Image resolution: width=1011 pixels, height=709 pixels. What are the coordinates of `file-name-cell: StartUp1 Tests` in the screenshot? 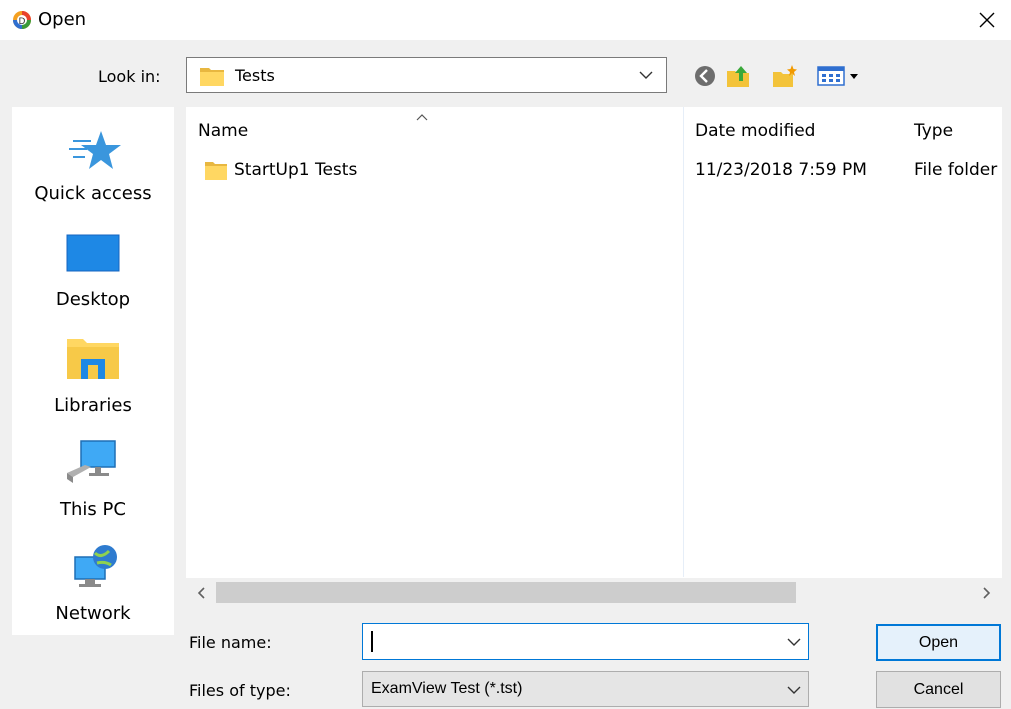 It's located at (296, 170).